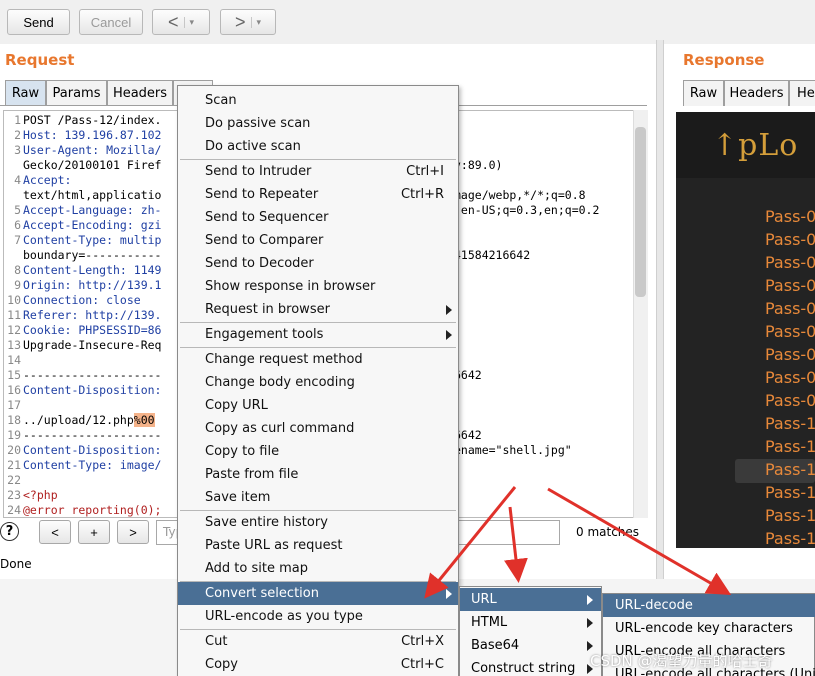  What do you see at coordinates (318, 359) in the screenshot?
I see `menu-item-change-request-method: Change request method` at bounding box center [318, 359].